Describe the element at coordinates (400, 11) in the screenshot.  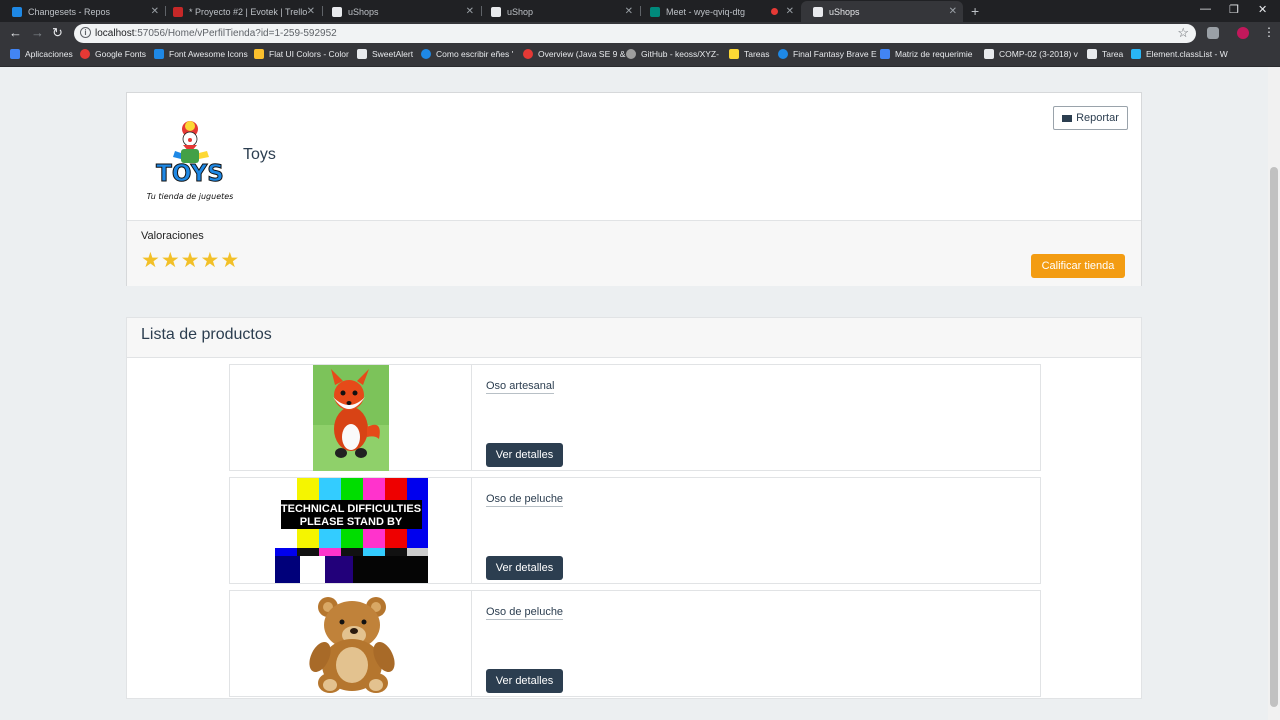
I see `browser-tab: uShops ✕` at that location.